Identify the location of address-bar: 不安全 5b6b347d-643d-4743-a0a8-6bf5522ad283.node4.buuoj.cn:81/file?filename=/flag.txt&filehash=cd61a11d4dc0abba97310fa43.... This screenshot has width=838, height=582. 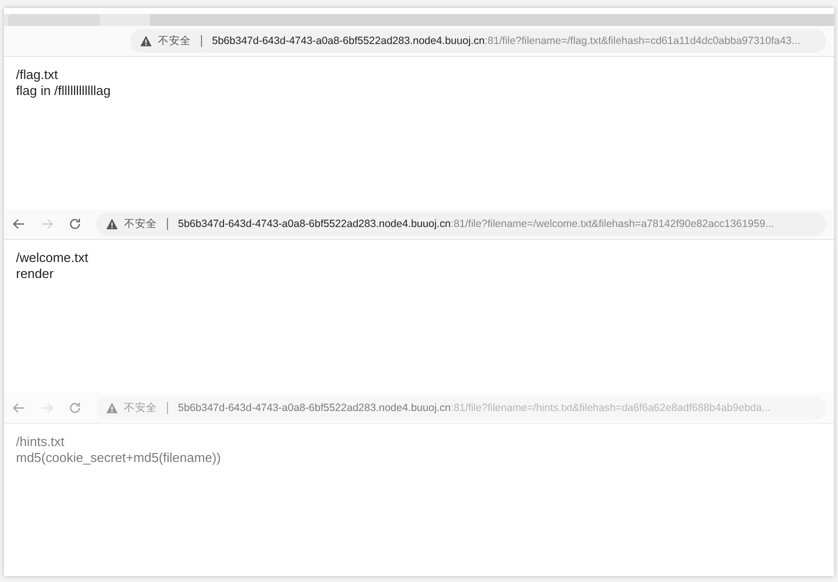
(478, 40).